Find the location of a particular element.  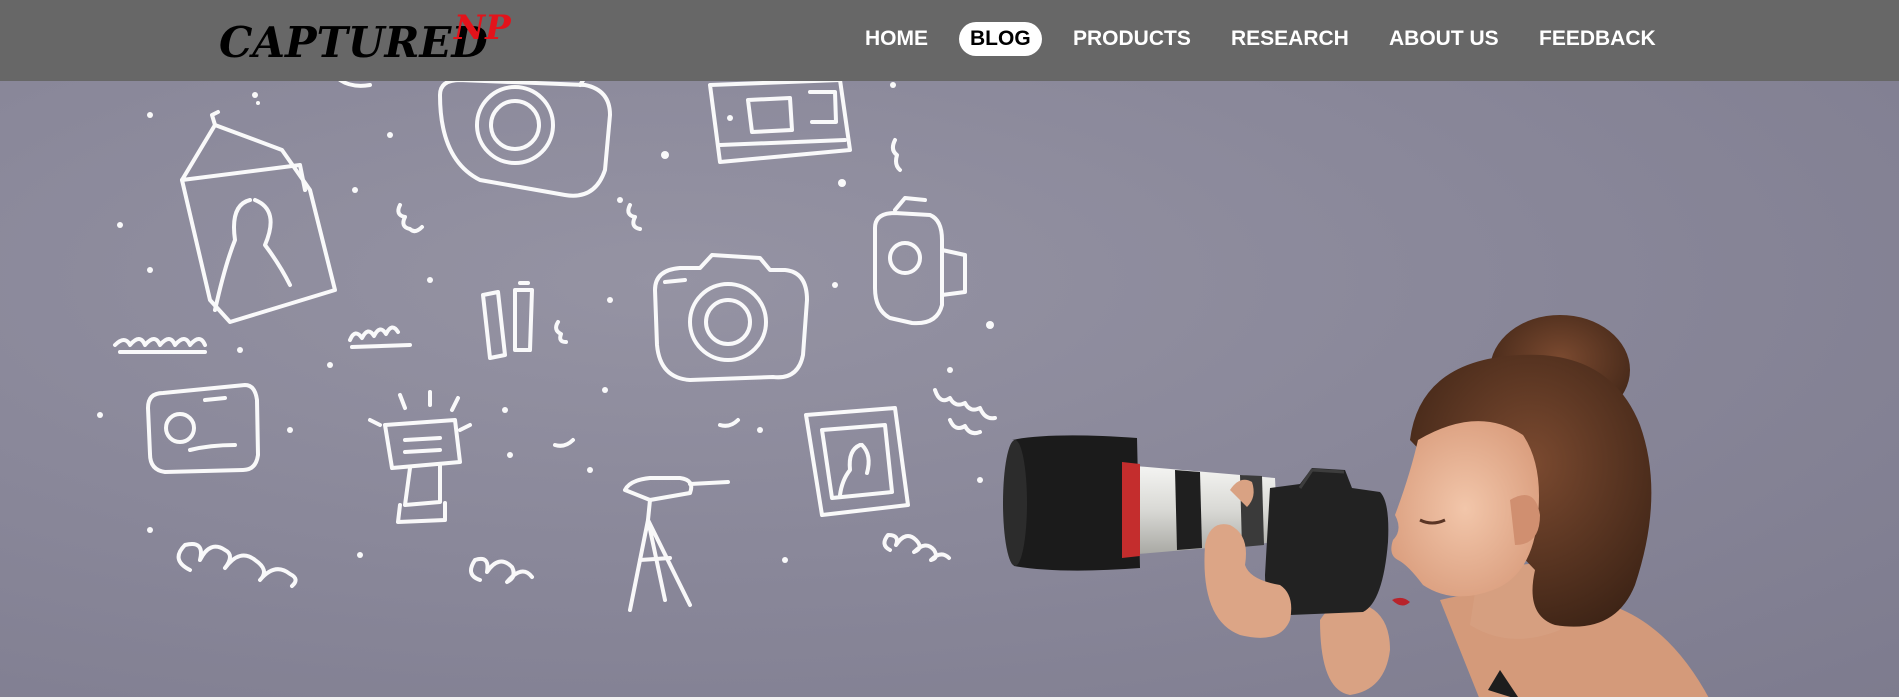

nav-home: HOME is located at coordinates (896, 39).